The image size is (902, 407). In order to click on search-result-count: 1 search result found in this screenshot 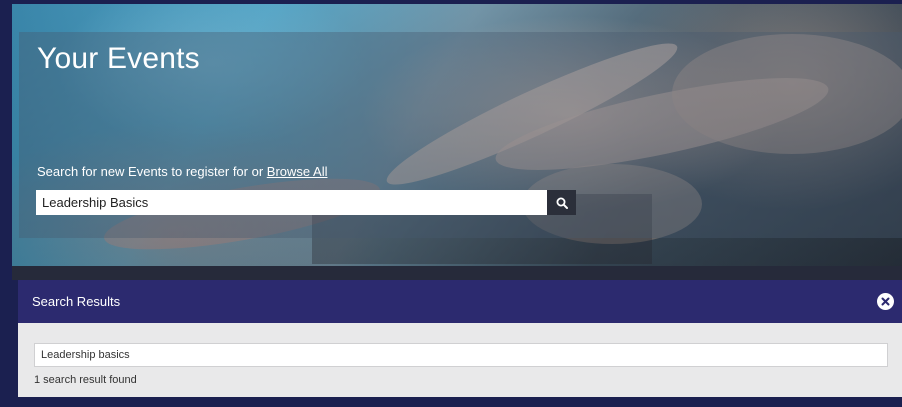, I will do `click(85, 380)`.